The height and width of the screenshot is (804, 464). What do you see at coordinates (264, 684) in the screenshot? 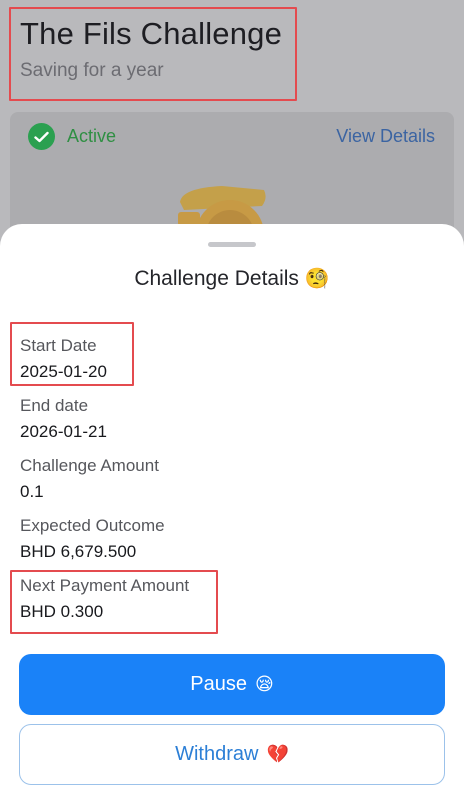
I see `sleepy-face-icon: 😪` at bounding box center [264, 684].